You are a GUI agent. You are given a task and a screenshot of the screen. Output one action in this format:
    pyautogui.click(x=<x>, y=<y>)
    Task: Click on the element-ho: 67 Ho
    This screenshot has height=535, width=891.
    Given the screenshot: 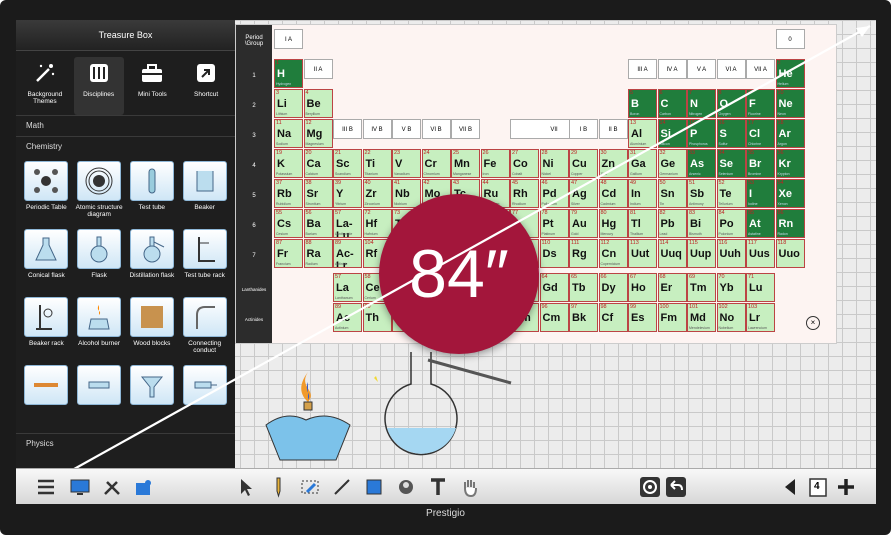 What is the action you would take?
    pyautogui.click(x=642, y=287)
    